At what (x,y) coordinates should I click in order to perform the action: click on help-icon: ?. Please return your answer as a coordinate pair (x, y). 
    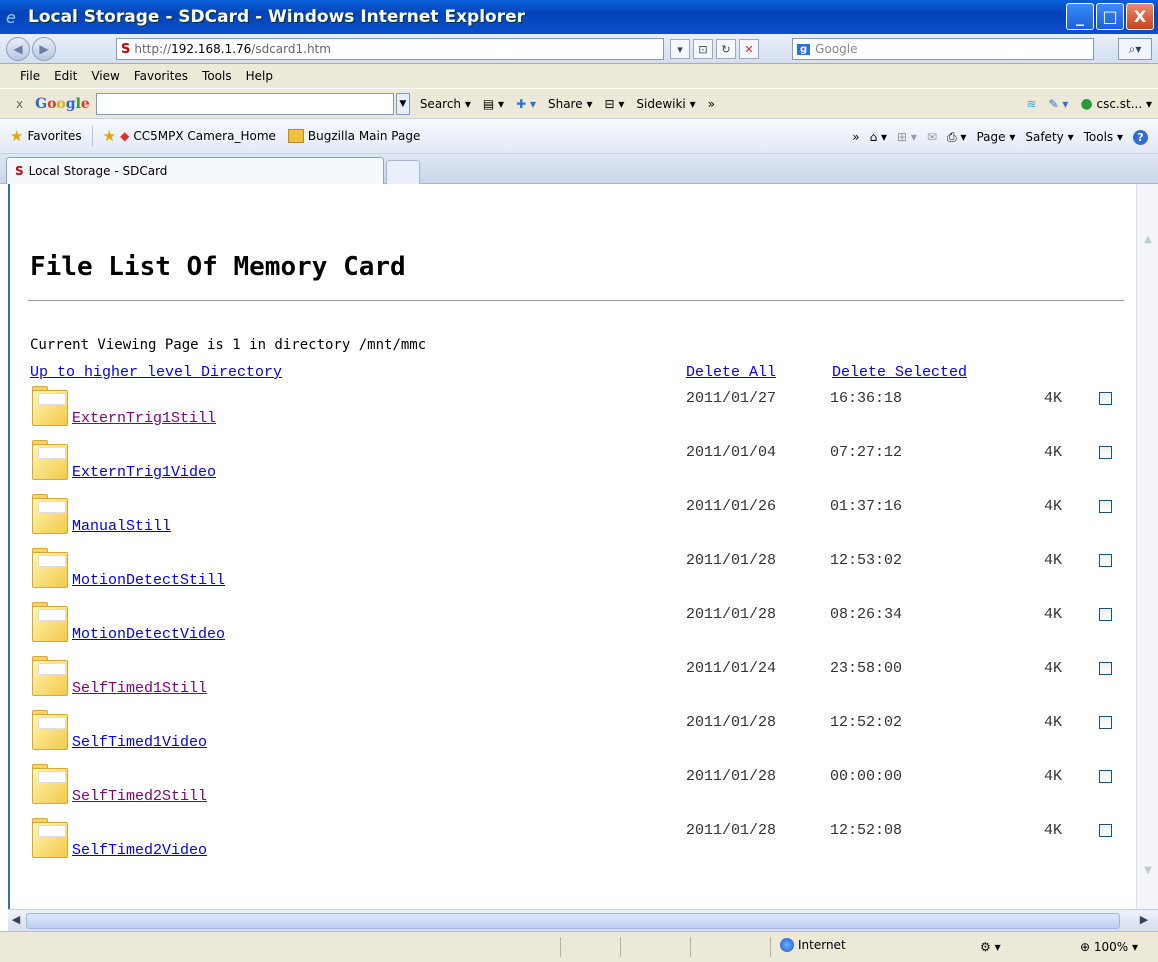
    Looking at the image, I should click on (1140, 137).